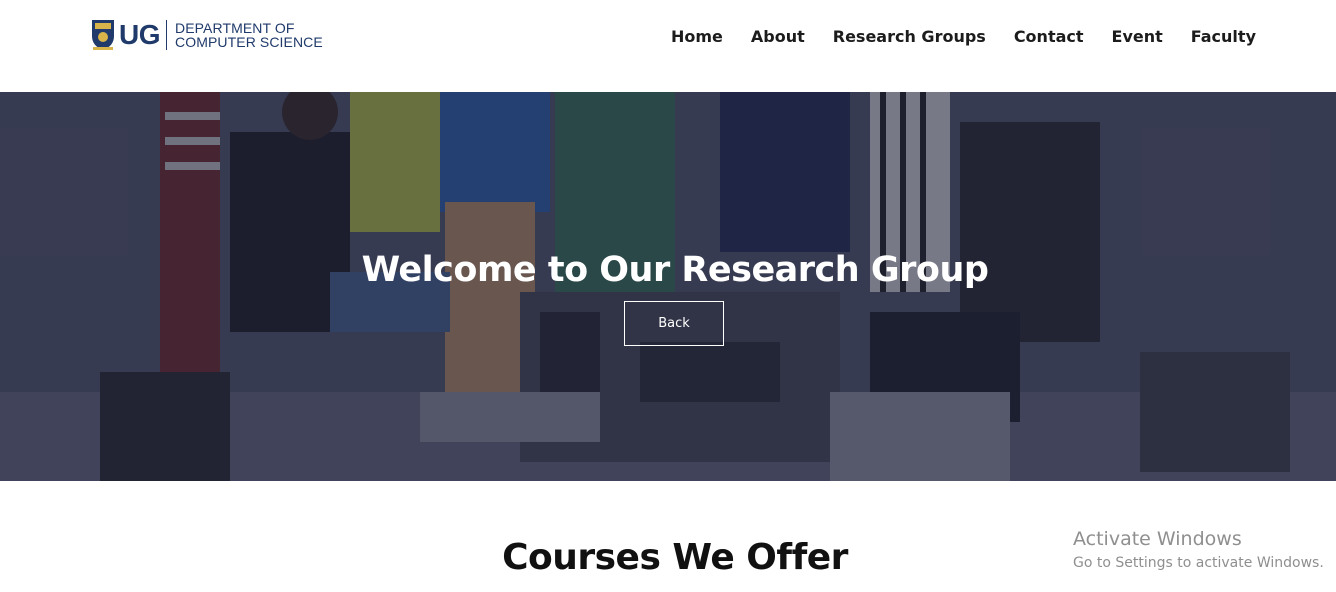 This screenshot has width=1336, height=592. What do you see at coordinates (1049, 37) in the screenshot?
I see `nav-contact: Contact` at bounding box center [1049, 37].